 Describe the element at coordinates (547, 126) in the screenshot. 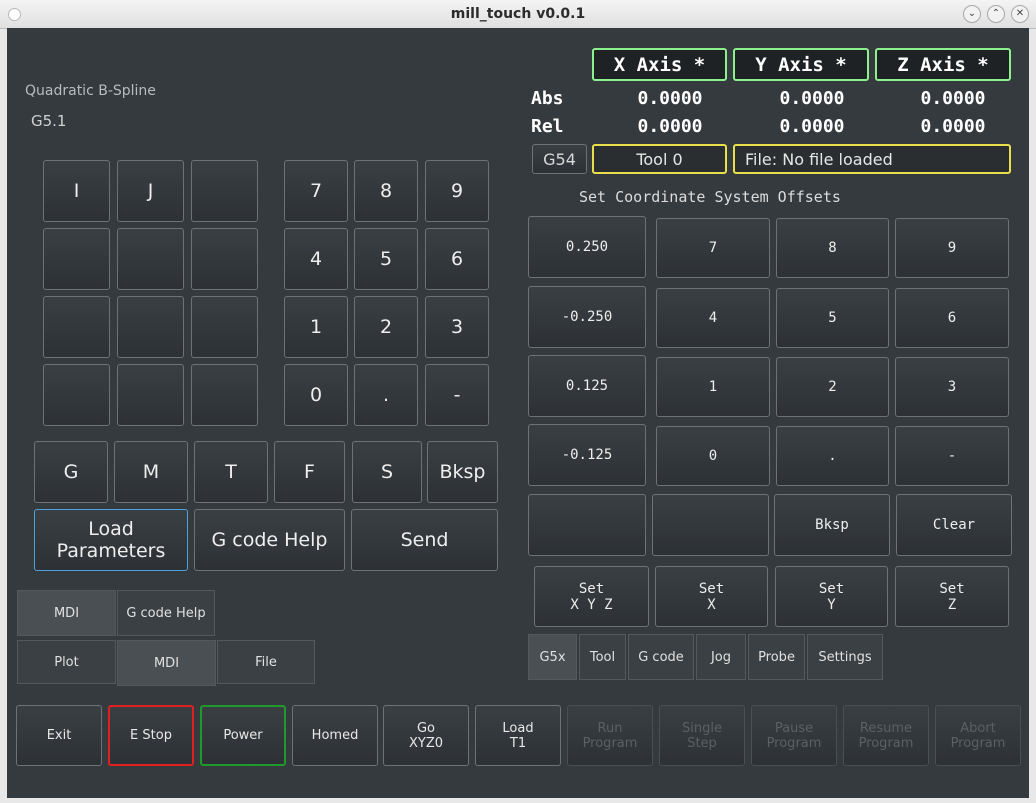

I see `rel-label: Rel` at that location.